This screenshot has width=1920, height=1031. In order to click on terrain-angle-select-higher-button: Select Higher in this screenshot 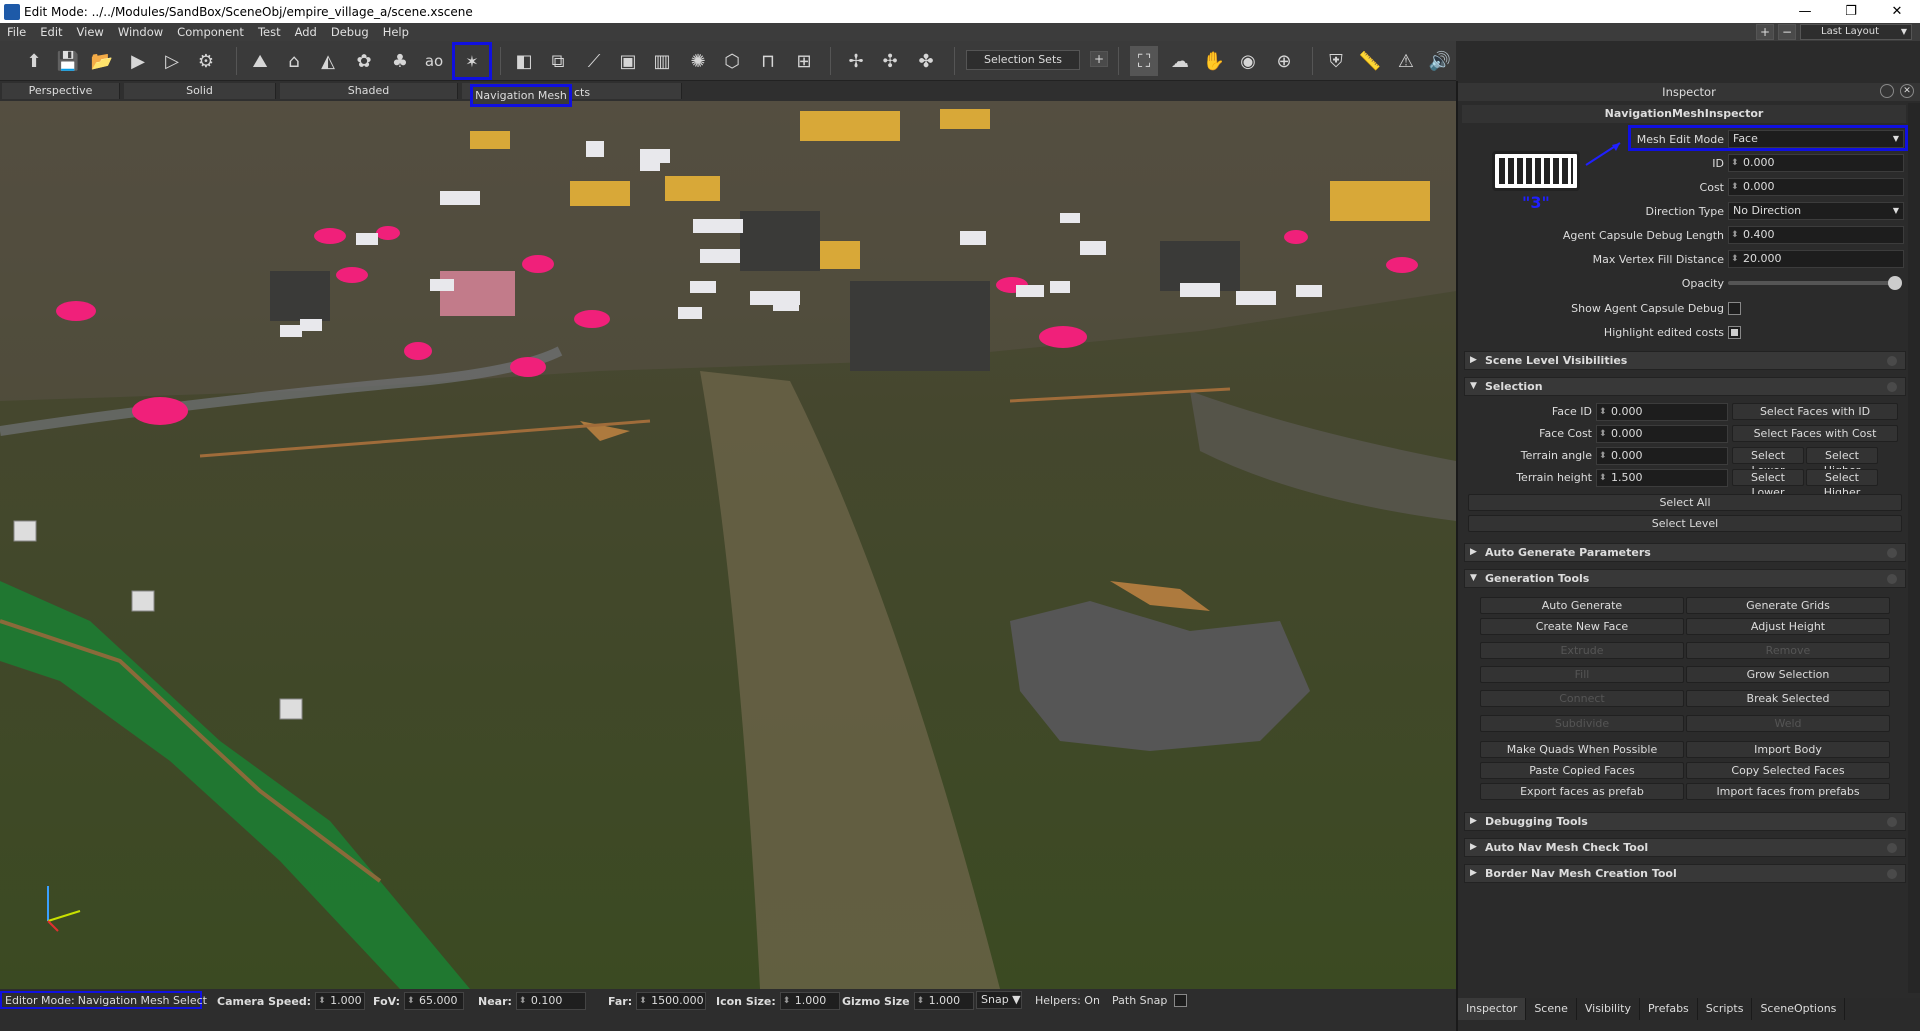, I will do `click(1842, 462)`.